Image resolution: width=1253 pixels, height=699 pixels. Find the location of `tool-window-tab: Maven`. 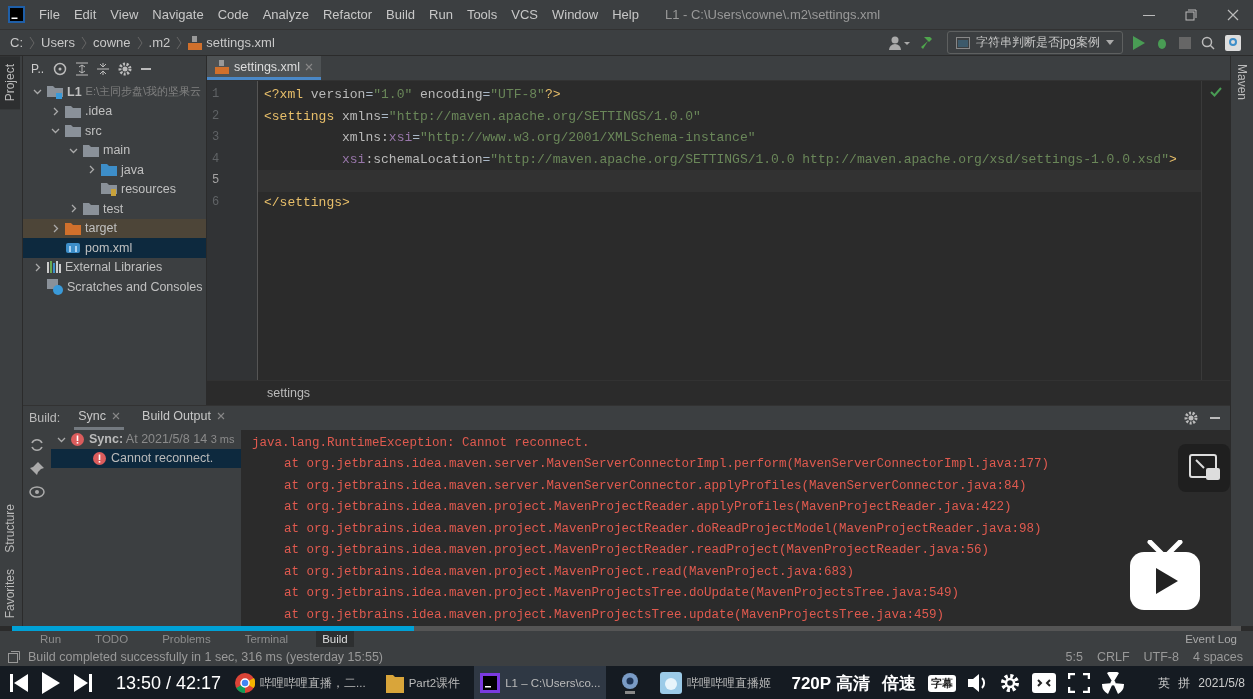

tool-window-tab: Maven is located at coordinates (1242, 82).